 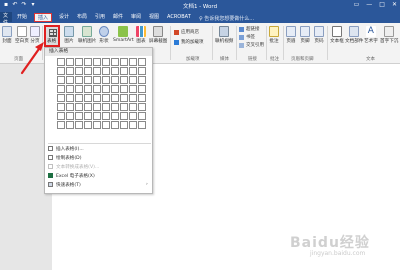 What do you see at coordinates (354, 35) in the screenshot?
I see `quick-parts-button: 文档部件` at bounding box center [354, 35].